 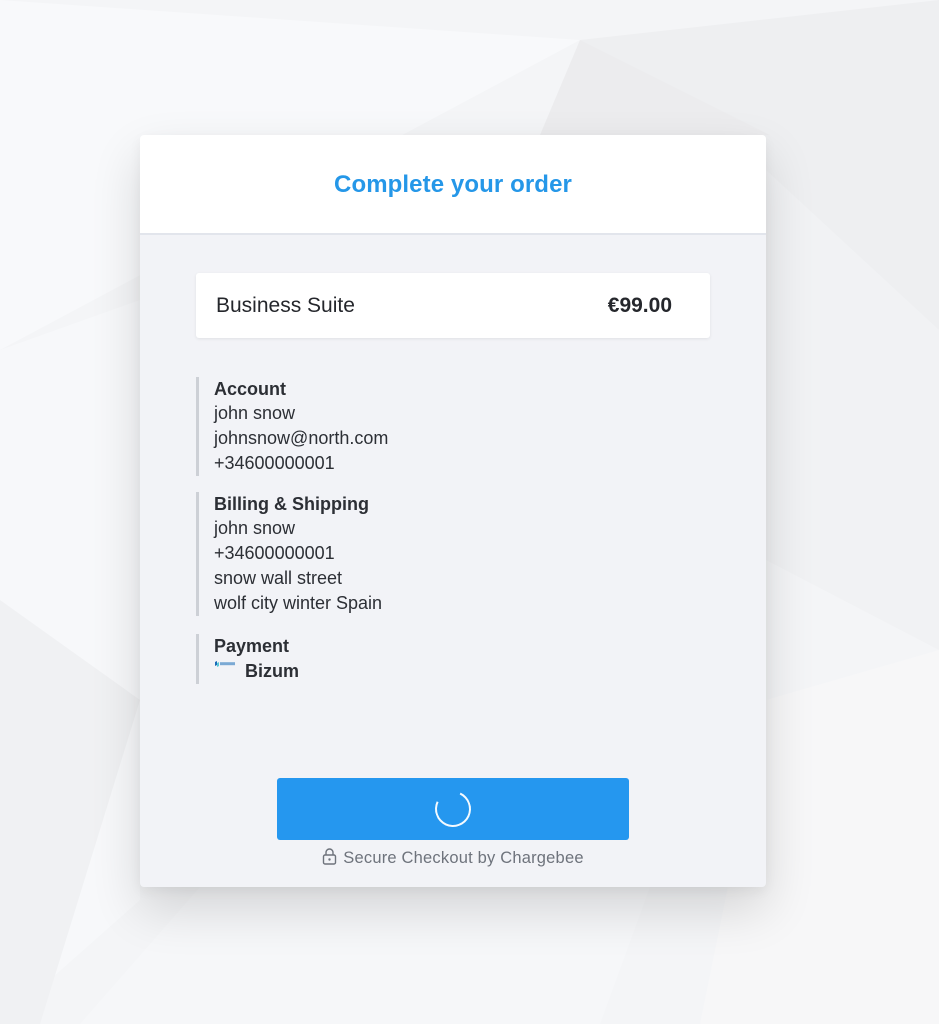 What do you see at coordinates (255, 413) in the screenshot?
I see `account-name: john snow` at bounding box center [255, 413].